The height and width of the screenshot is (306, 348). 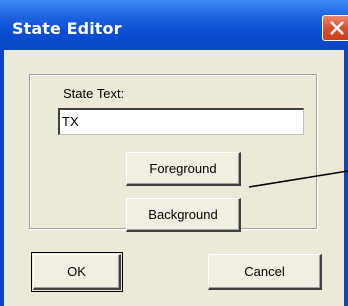 What do you see at coordinates (265, 272) in the screenshot?
I see `cancel-button: Cancel` at bounding box center [265, 272].